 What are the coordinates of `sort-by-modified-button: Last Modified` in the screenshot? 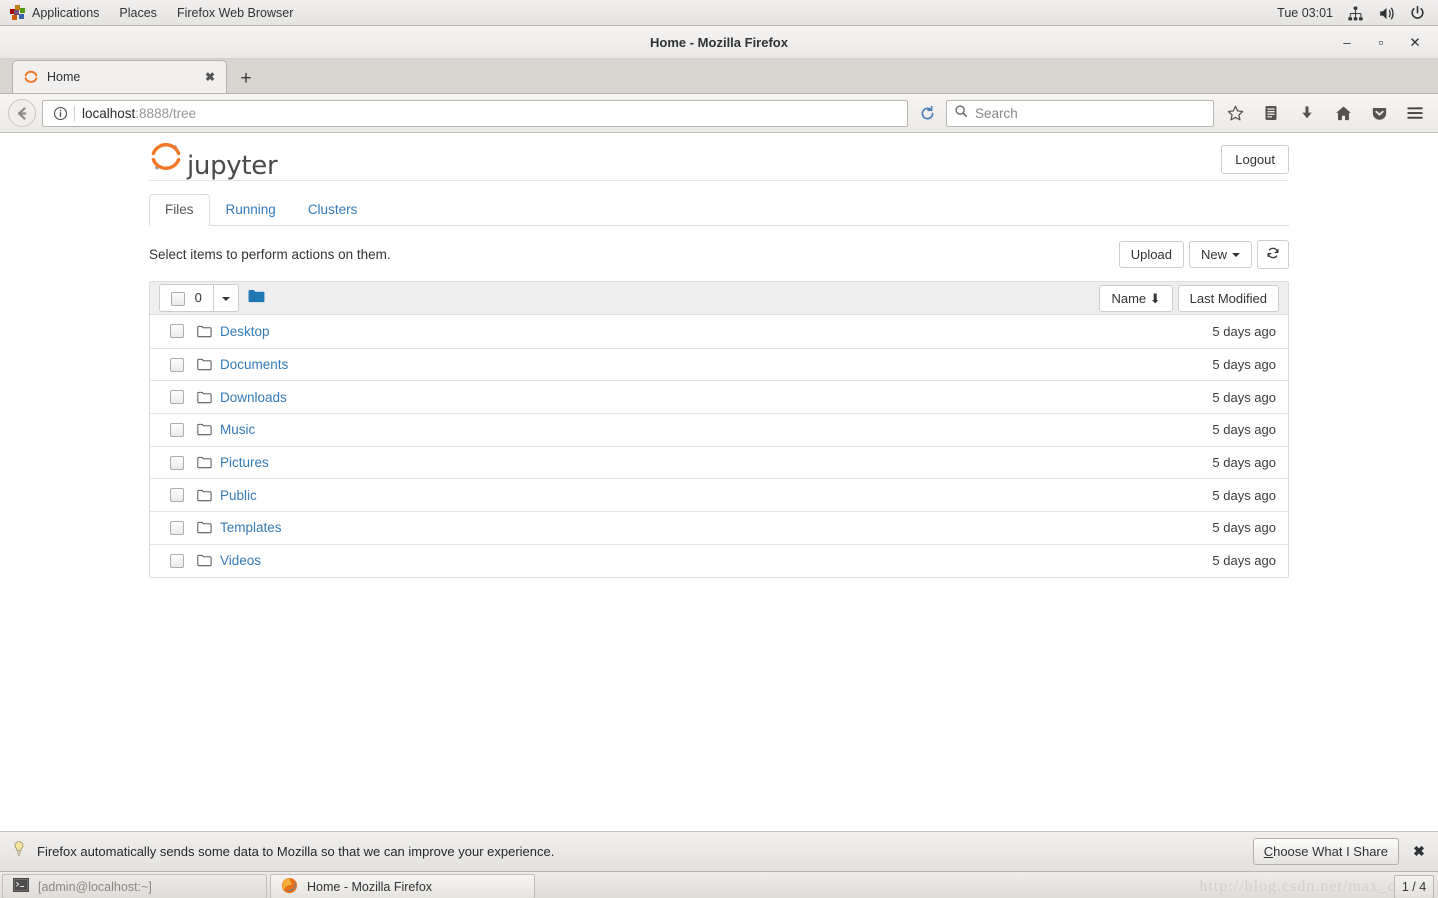 It's located at (1228, 298).